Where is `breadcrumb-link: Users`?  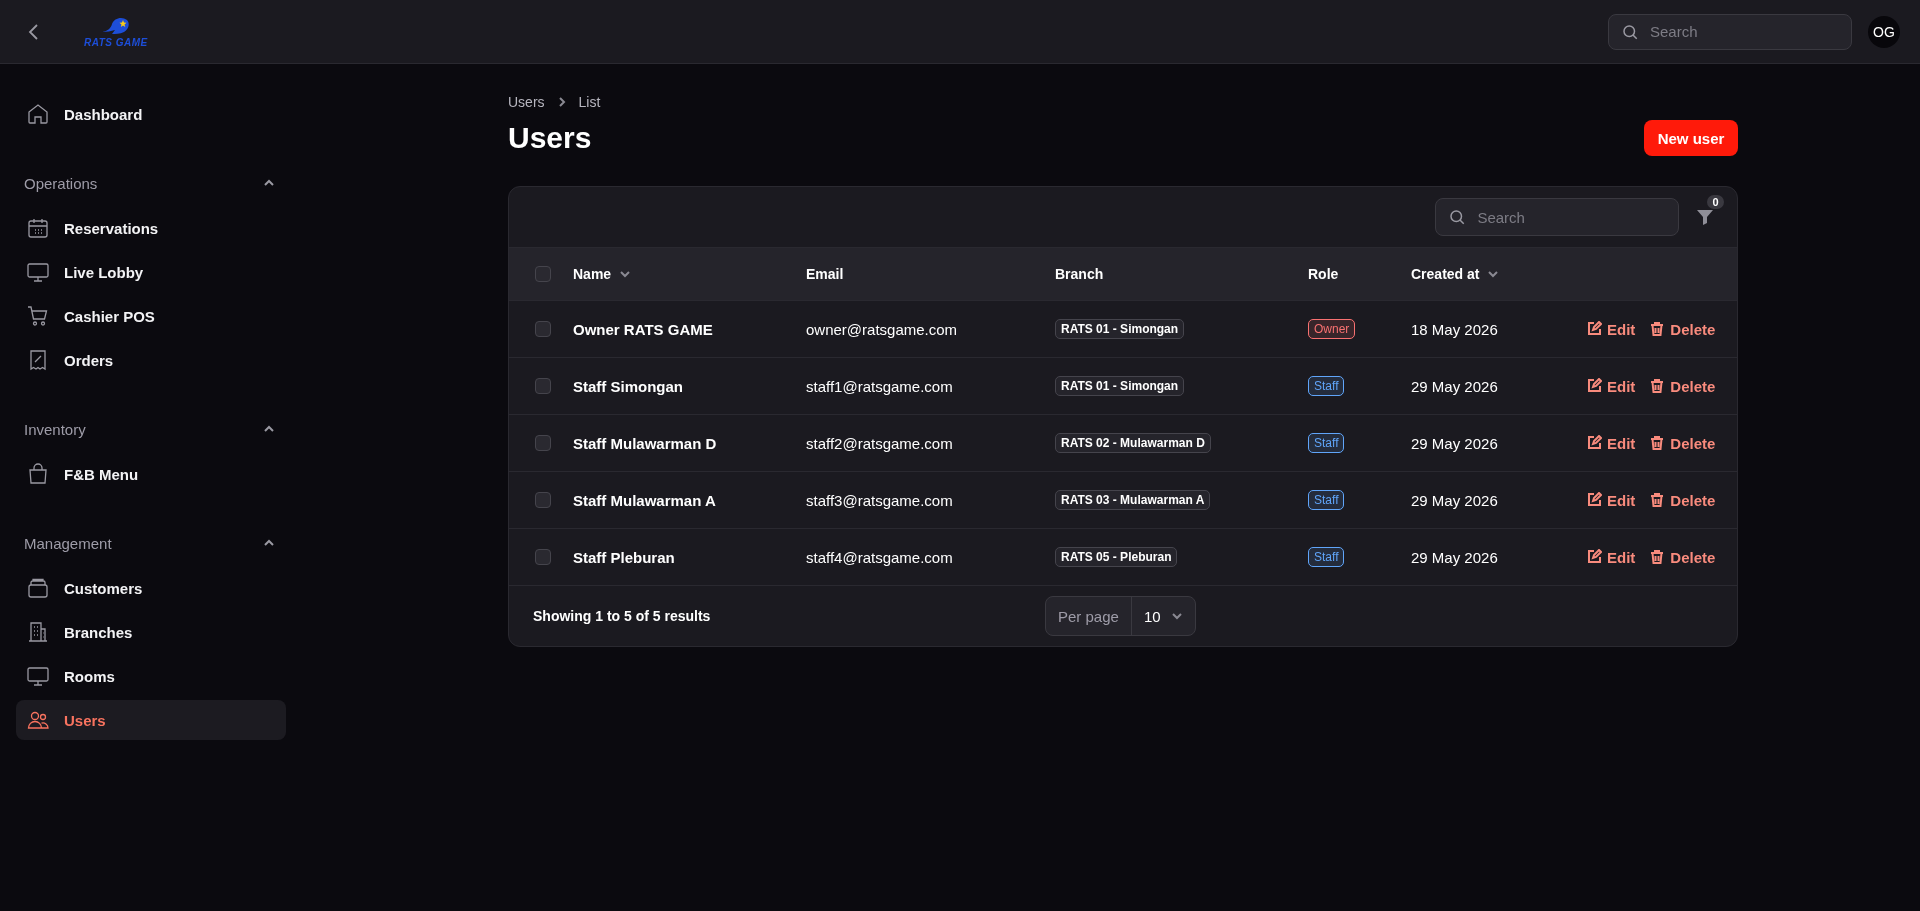 breadcrumb-link: Users is located at coordinates (526, 102).